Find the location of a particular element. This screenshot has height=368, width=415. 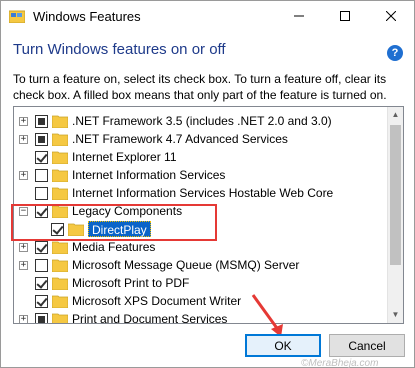

feature-label: Print and Document Services is located at coordinates (150, 318).